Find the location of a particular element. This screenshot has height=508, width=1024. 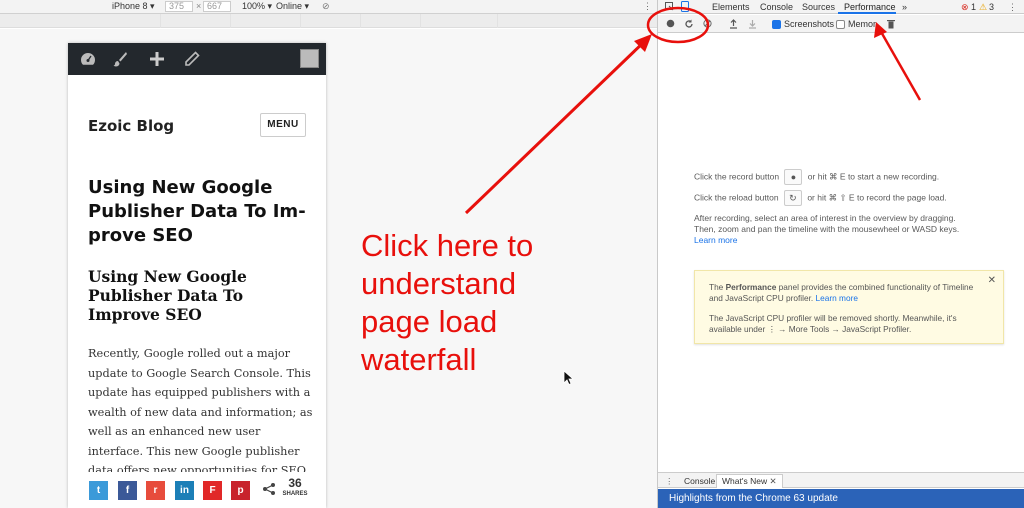

close-icon: ✕ is located at coordinates (992, 280).